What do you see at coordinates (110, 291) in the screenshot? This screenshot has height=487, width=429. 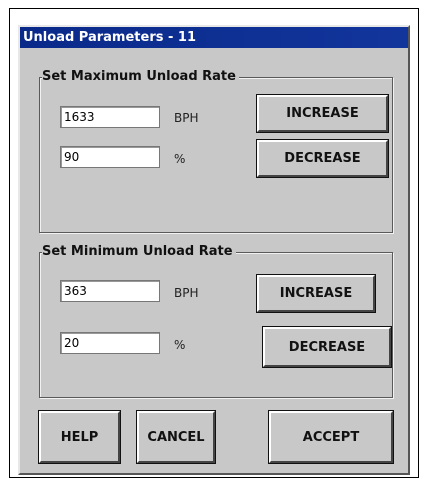 I see `min-bph-field` at bounding box center [110, 291].